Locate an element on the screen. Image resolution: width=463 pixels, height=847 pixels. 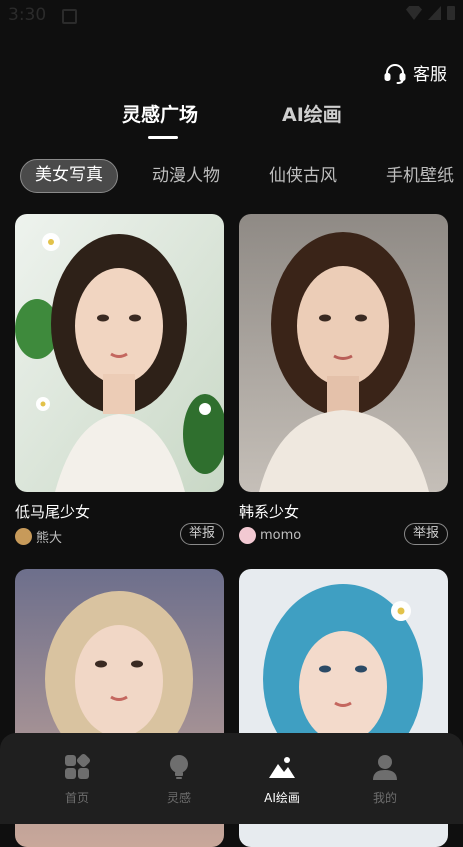
author-name: 熊大 is located at coordinates (49, 538).